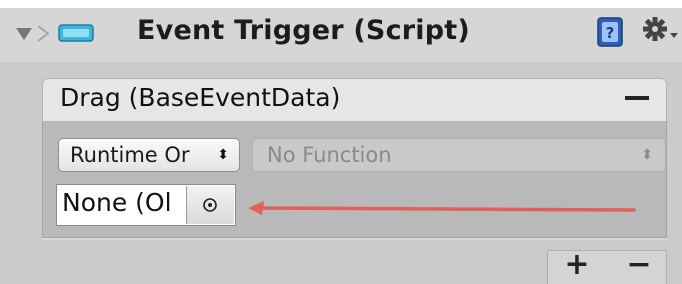 This screenshot has width=682, height=284. Describe the element at coordinates (660, 31) in the screenshot. I see `gear-icon` at that location.